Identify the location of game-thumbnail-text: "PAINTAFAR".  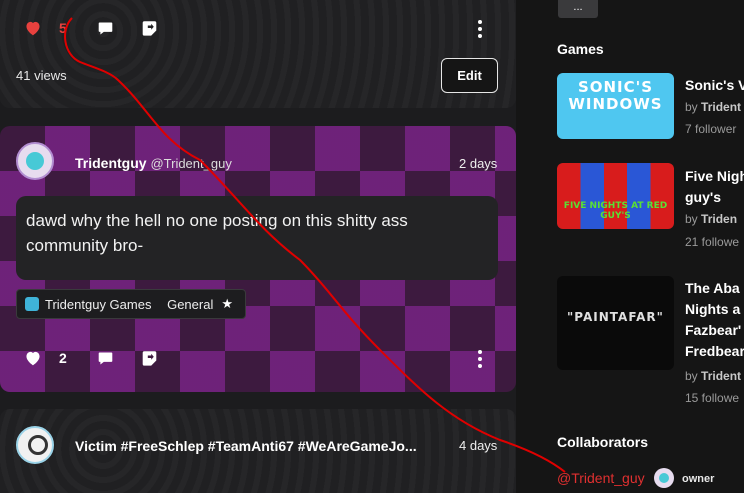
(615, 317).